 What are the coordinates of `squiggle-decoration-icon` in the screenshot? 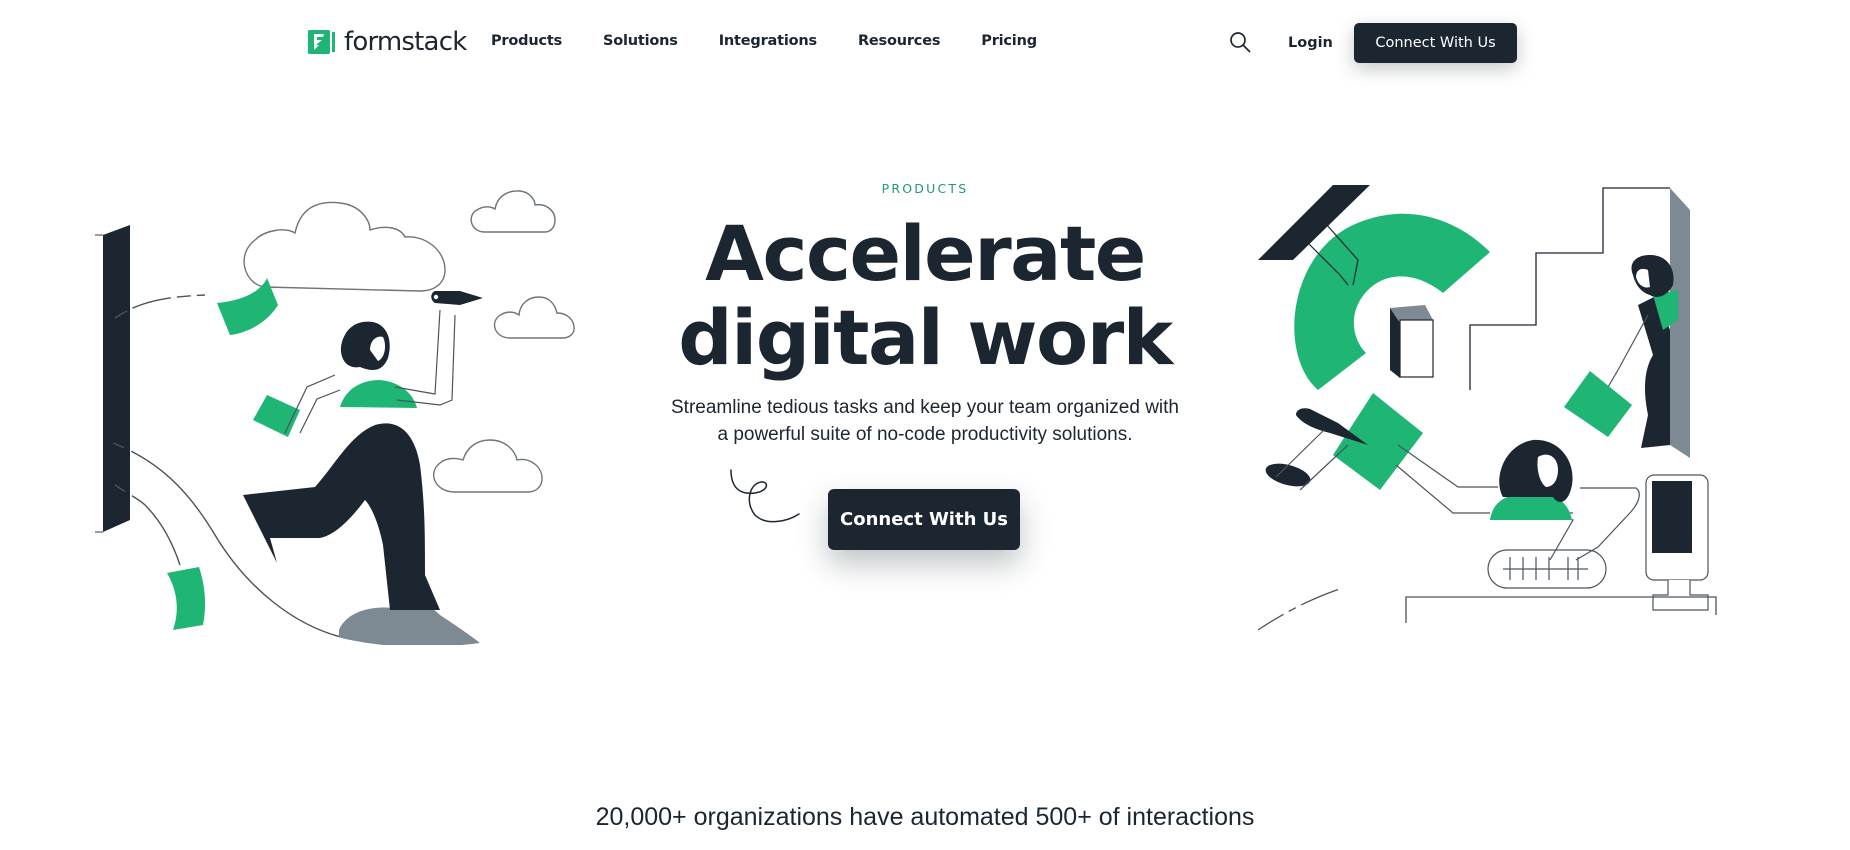 It's located at (767, 500).